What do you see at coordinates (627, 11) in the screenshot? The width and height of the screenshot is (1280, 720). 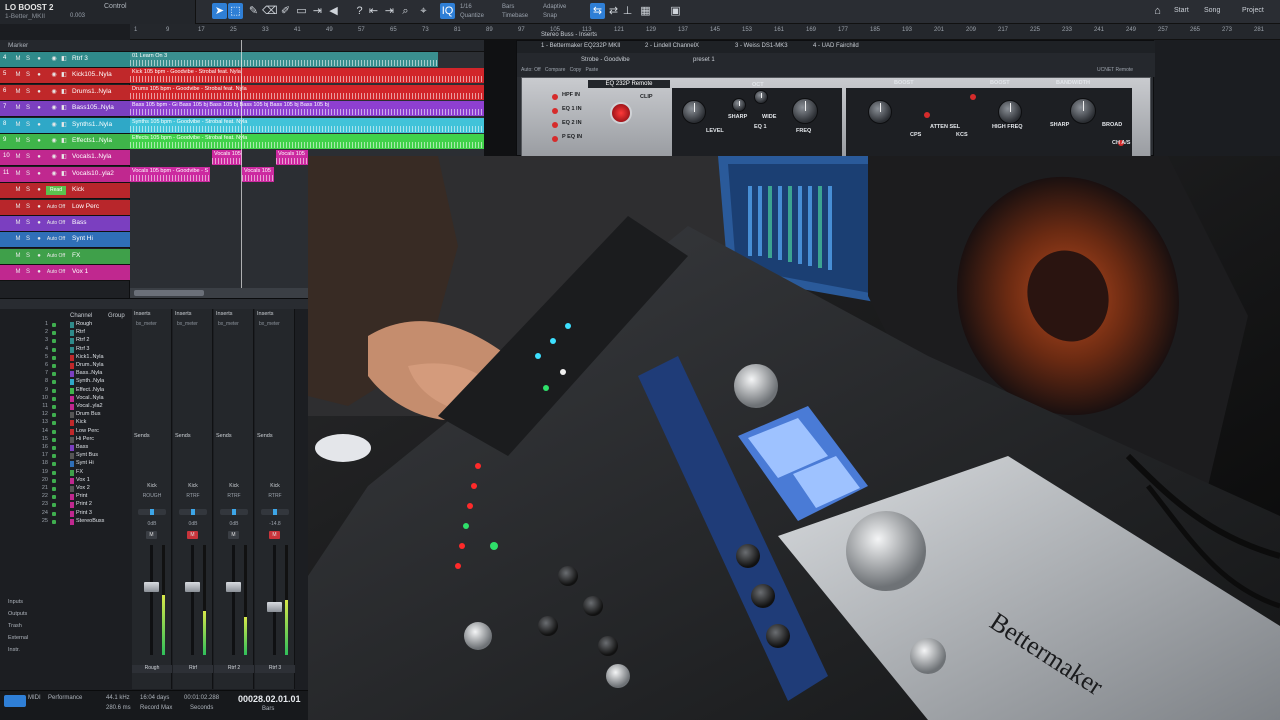 I see `pin-icon: ⊥` at bounding box center [627, 11].